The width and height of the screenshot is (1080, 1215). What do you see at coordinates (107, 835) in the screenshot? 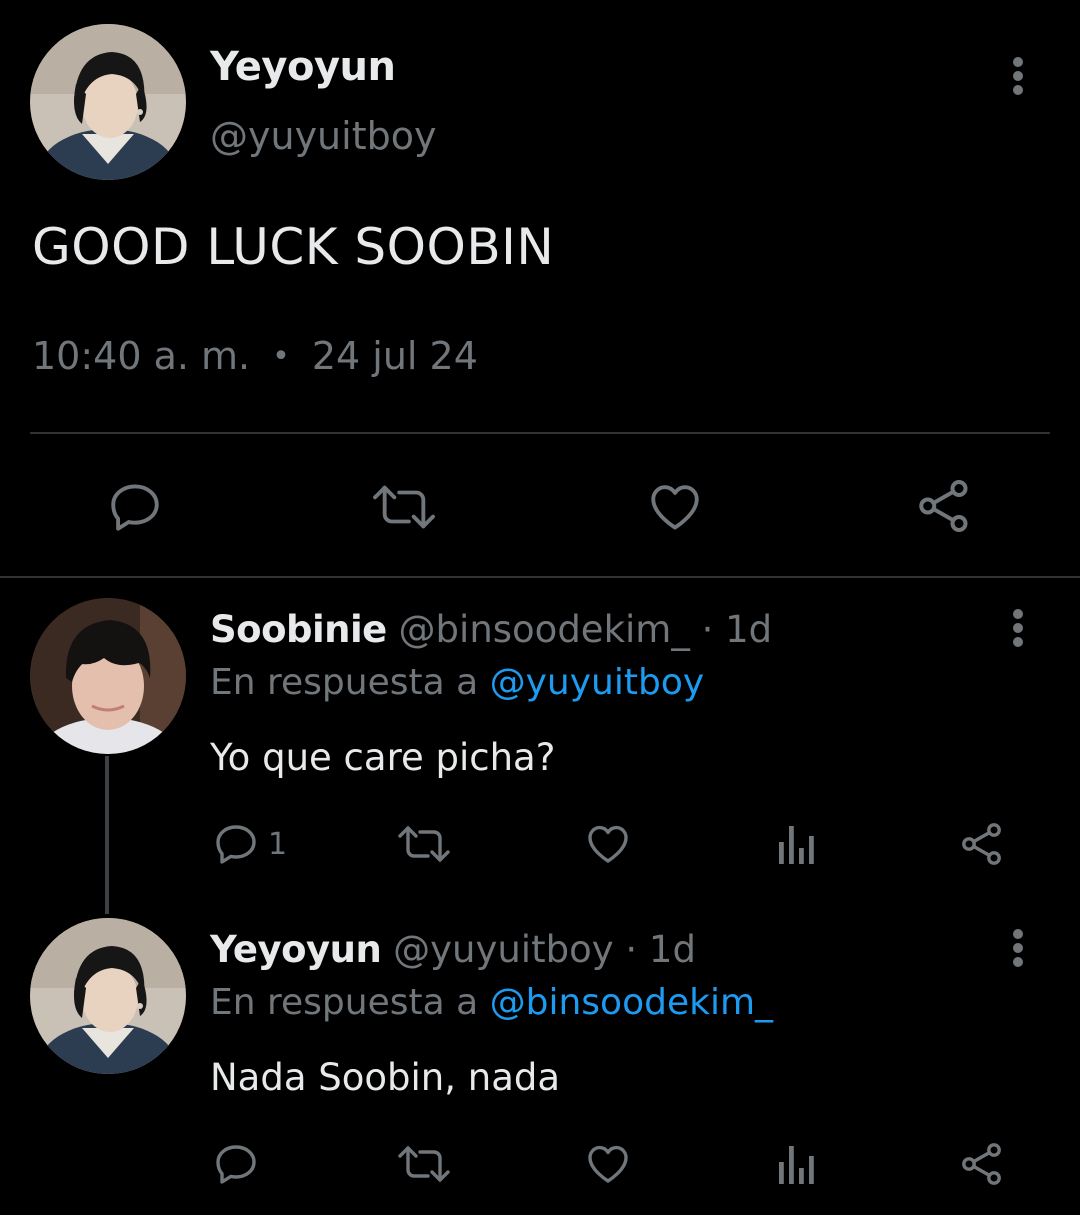
I see `thread-connector-line` at bounding box center [107, 835].